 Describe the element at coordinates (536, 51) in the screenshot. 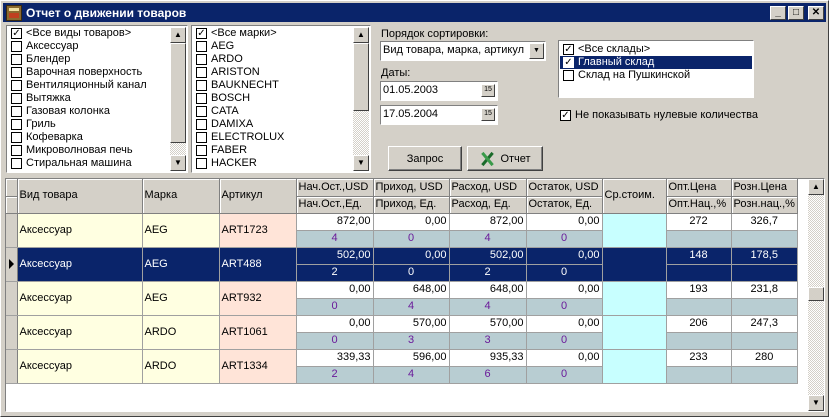

I see `chevron-down-icon: ▼` at that location.